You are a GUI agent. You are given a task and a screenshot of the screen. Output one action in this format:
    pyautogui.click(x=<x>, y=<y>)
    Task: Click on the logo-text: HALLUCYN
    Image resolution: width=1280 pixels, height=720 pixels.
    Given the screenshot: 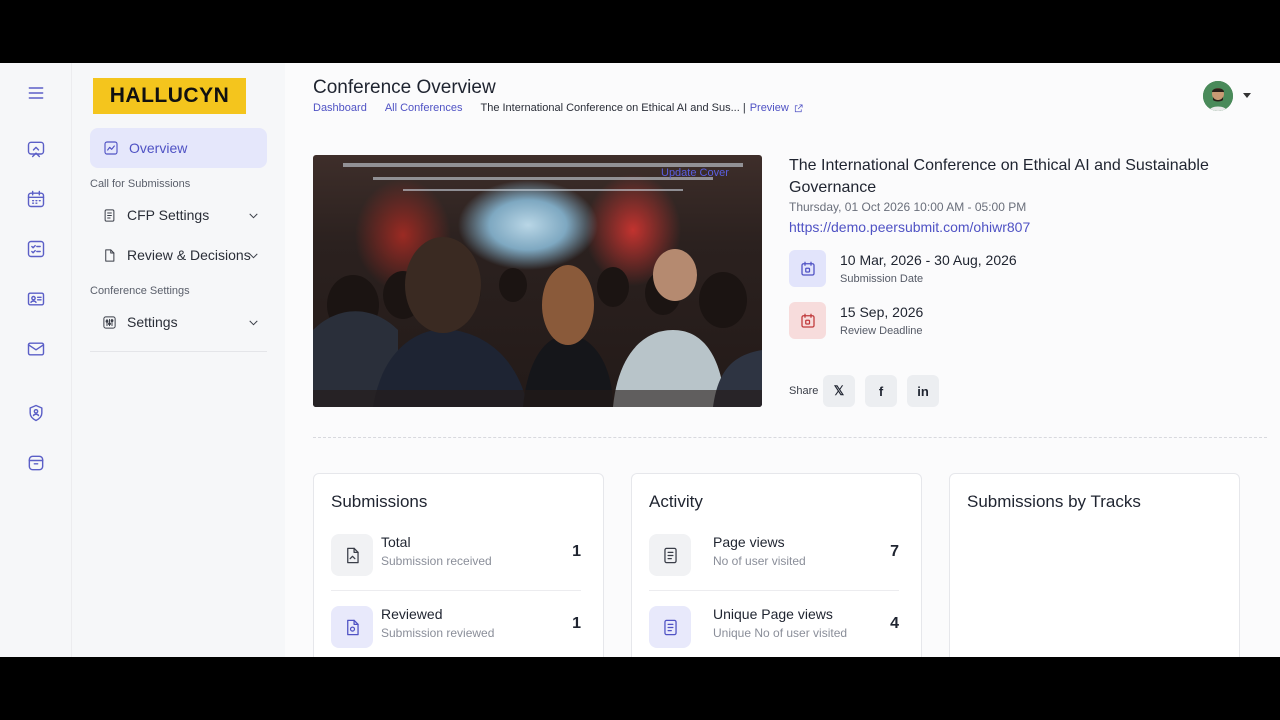 What is the action you would take?
    pyautogui.click(x=169, y=95)
    